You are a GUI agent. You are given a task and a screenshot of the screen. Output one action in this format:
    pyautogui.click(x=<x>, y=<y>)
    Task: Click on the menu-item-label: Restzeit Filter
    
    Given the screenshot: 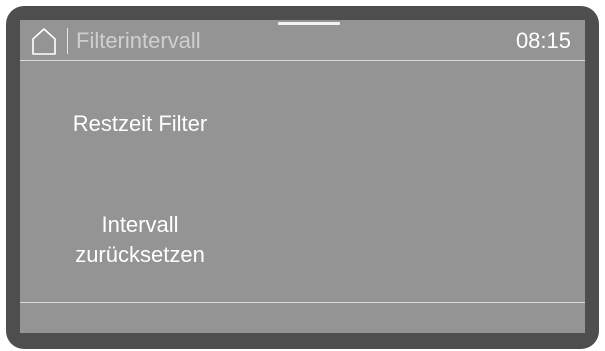 What is the action you would take?
    pyautogui.click(x=140, y=123)
    